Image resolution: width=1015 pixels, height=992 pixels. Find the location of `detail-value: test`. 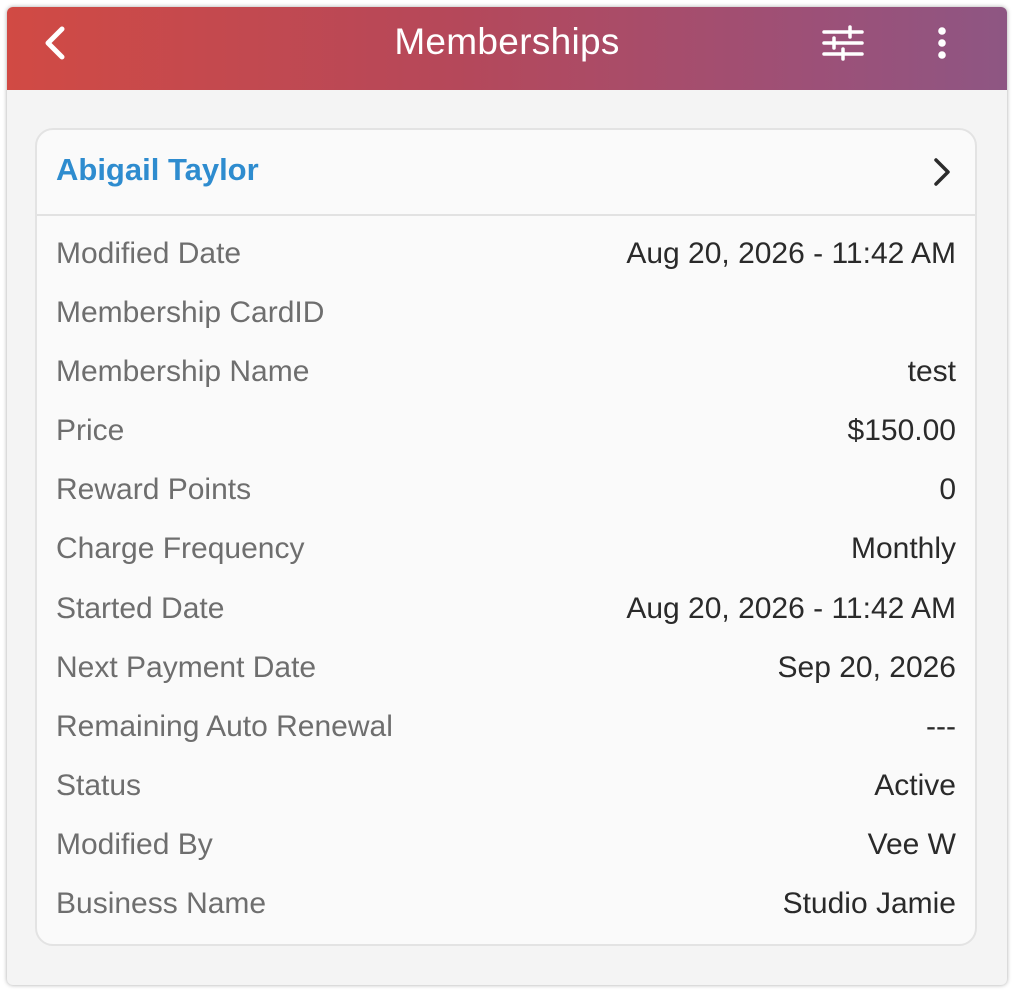

detail-value: test is located at coordinates (931, 372).